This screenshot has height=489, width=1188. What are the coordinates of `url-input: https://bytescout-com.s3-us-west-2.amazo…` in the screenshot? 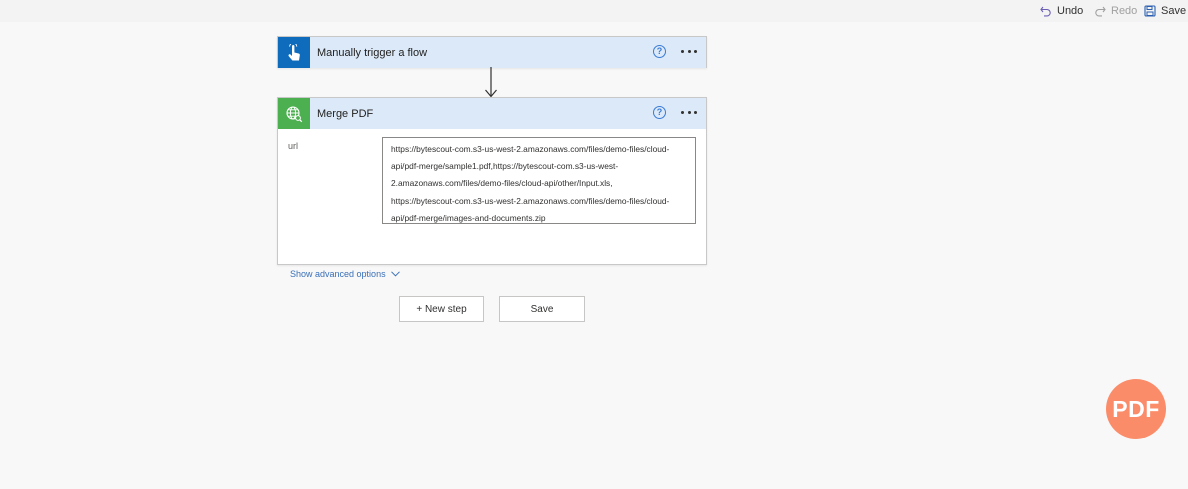 It's located at (539, 180).